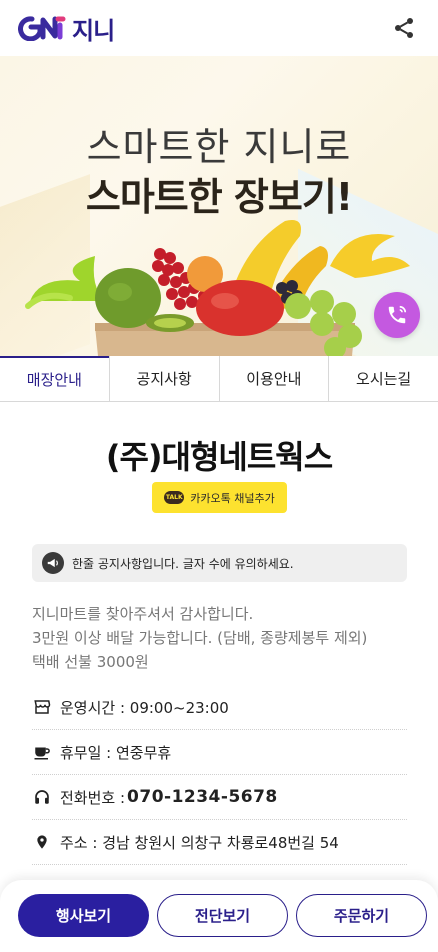  I want to click on call-button, so click(397, 315).